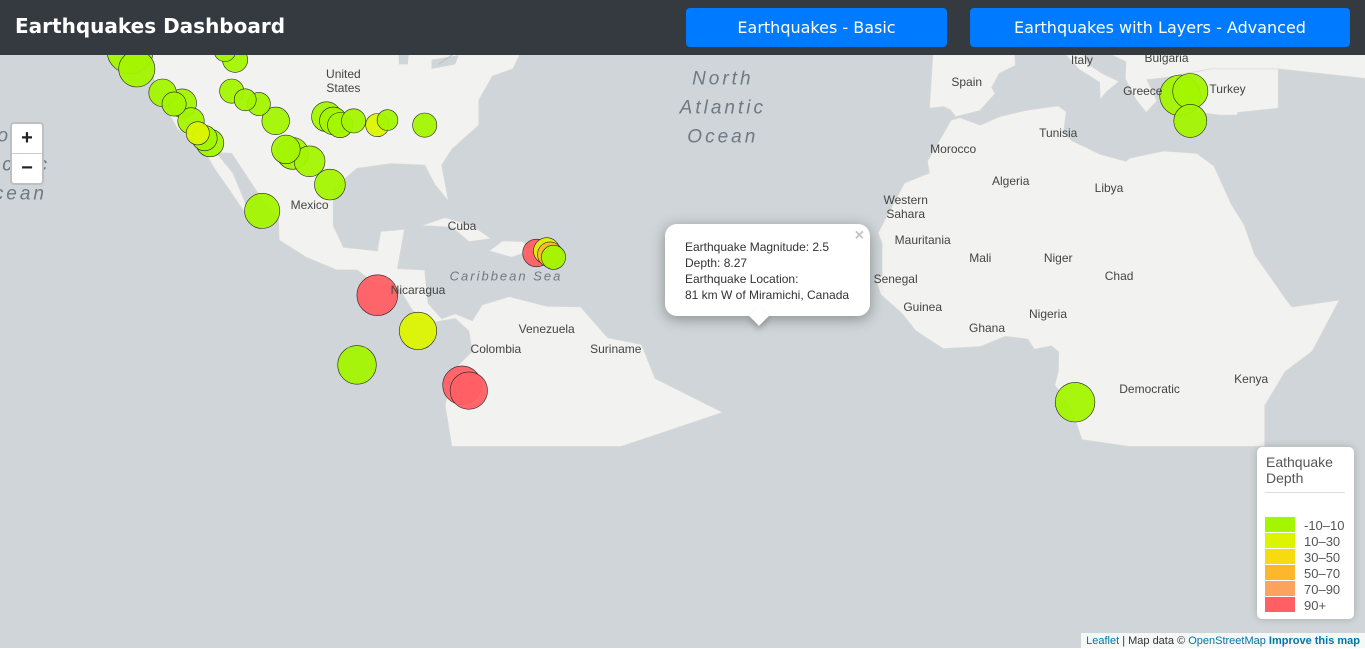 The image size is (1365, 649). Describe the element at coordinates (343, 81) in the screenshot. I see `place-label: United States` at that location.